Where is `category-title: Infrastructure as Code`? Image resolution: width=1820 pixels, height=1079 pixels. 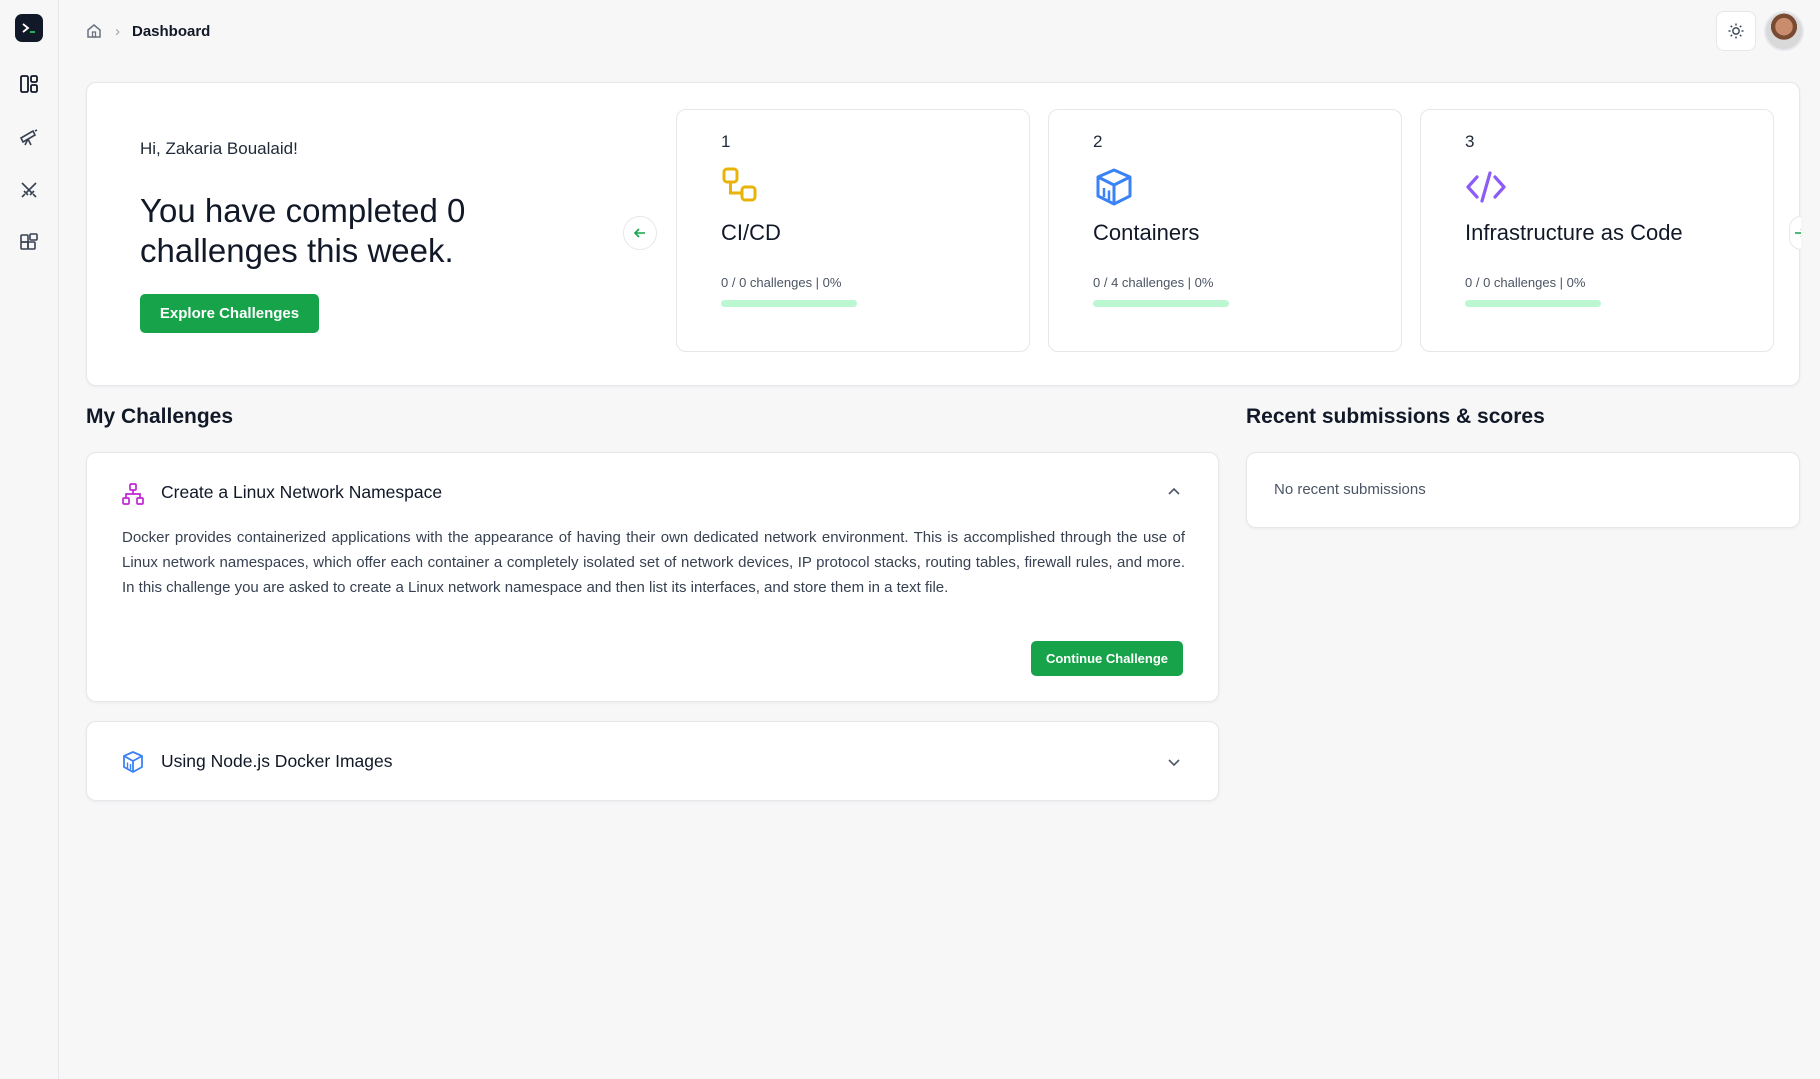 category-title: Infrastructure as Code is located at coordinates (1574, 232).